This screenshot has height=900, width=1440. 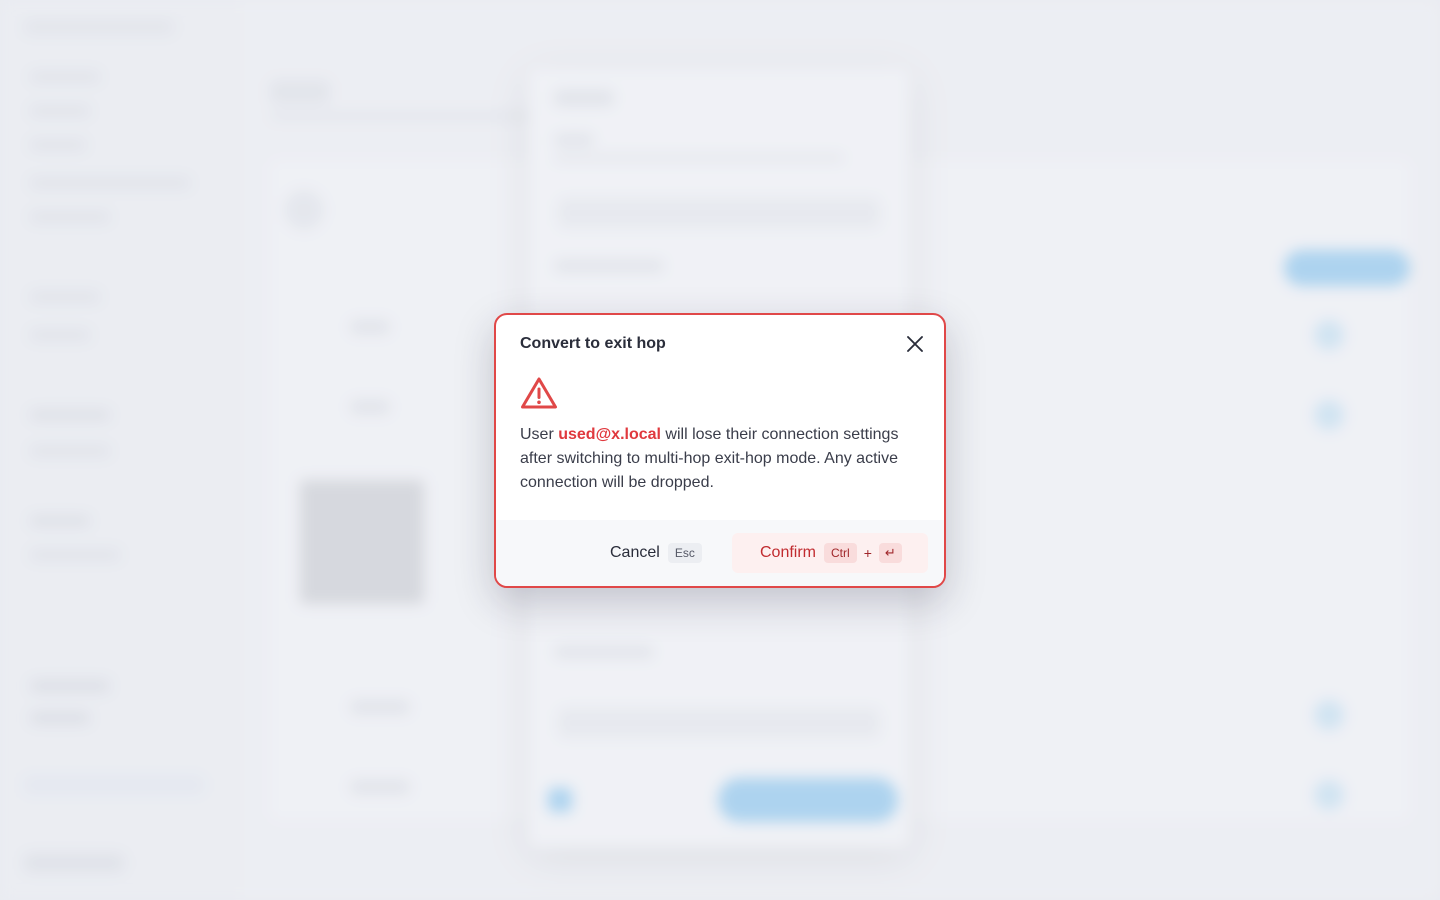 What do you see at coordinates (539, 434) in the screenshot?
I see `message-prefix: User` at bounding box center [539, 434].